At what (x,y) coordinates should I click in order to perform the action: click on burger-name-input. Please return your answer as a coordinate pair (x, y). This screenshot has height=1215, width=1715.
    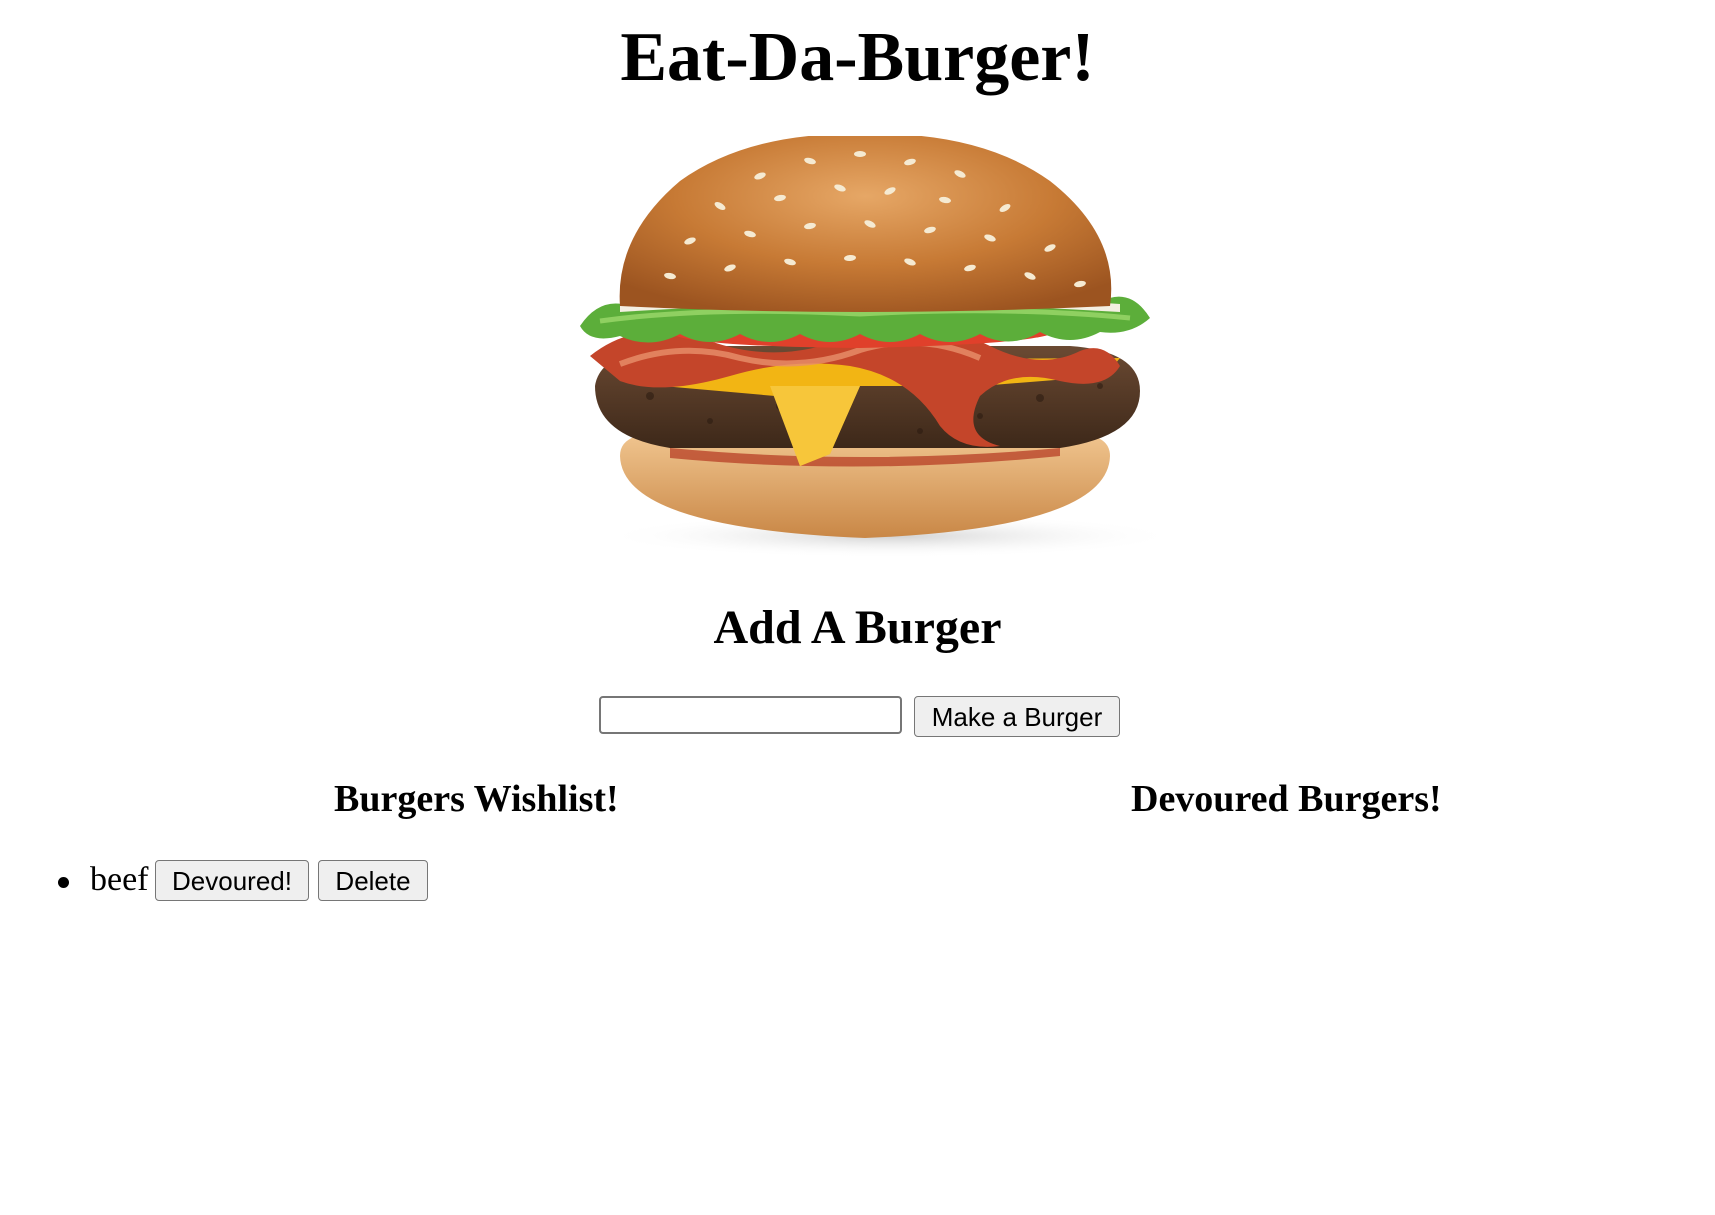
    Looking at the image, I should click on (750, 715).